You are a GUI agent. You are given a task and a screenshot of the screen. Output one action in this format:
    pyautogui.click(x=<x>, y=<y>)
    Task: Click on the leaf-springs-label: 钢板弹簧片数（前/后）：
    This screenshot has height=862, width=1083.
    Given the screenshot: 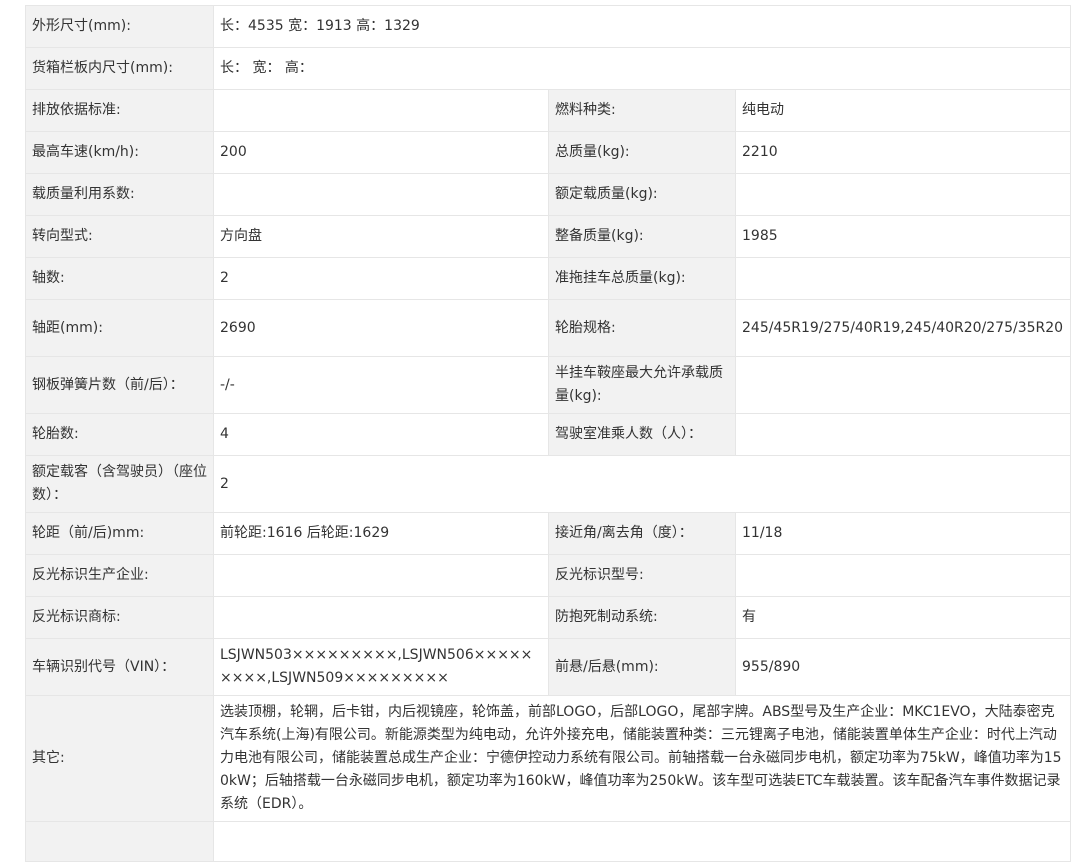 What is the action you would take?
    pyautogui.click(x=119, y=385)
    